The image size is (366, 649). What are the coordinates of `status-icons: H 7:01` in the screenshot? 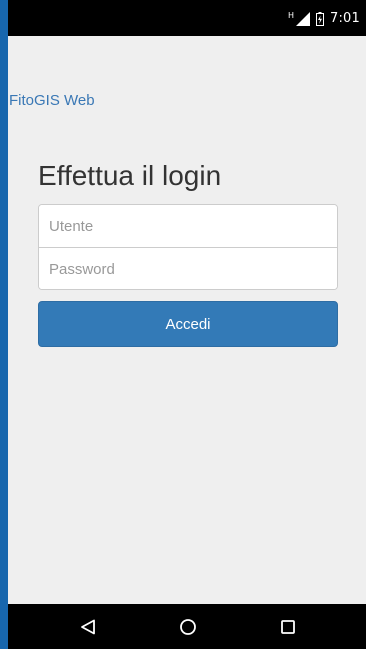 It's located at (323, 18).